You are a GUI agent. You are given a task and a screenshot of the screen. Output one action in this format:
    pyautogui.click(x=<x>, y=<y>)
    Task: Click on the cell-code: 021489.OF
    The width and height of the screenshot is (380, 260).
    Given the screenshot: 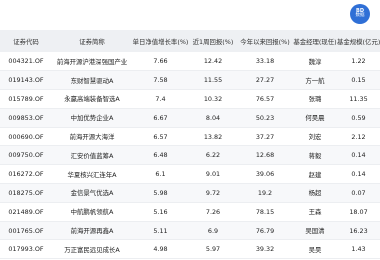 What is the action you would take?
    pyautogui.click(x=26, y=212)
    